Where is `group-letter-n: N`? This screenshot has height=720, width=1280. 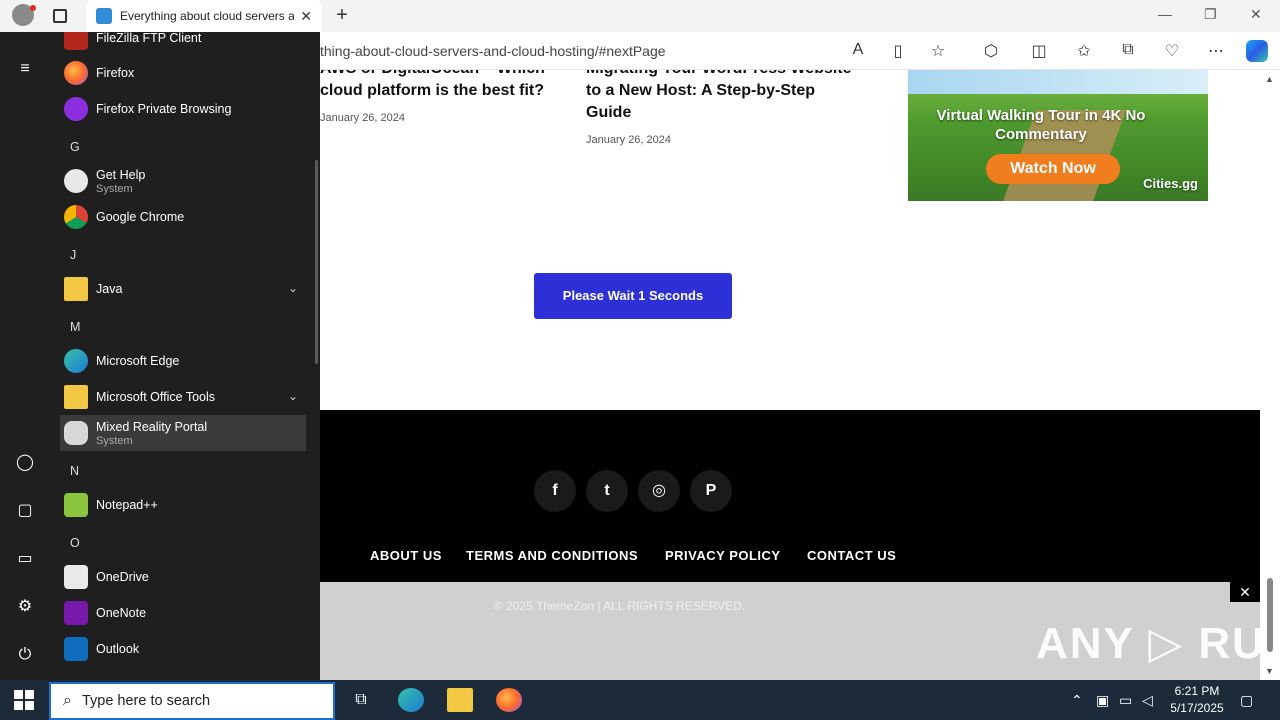
group-letter-n: N is located at coordinates (74, 471).